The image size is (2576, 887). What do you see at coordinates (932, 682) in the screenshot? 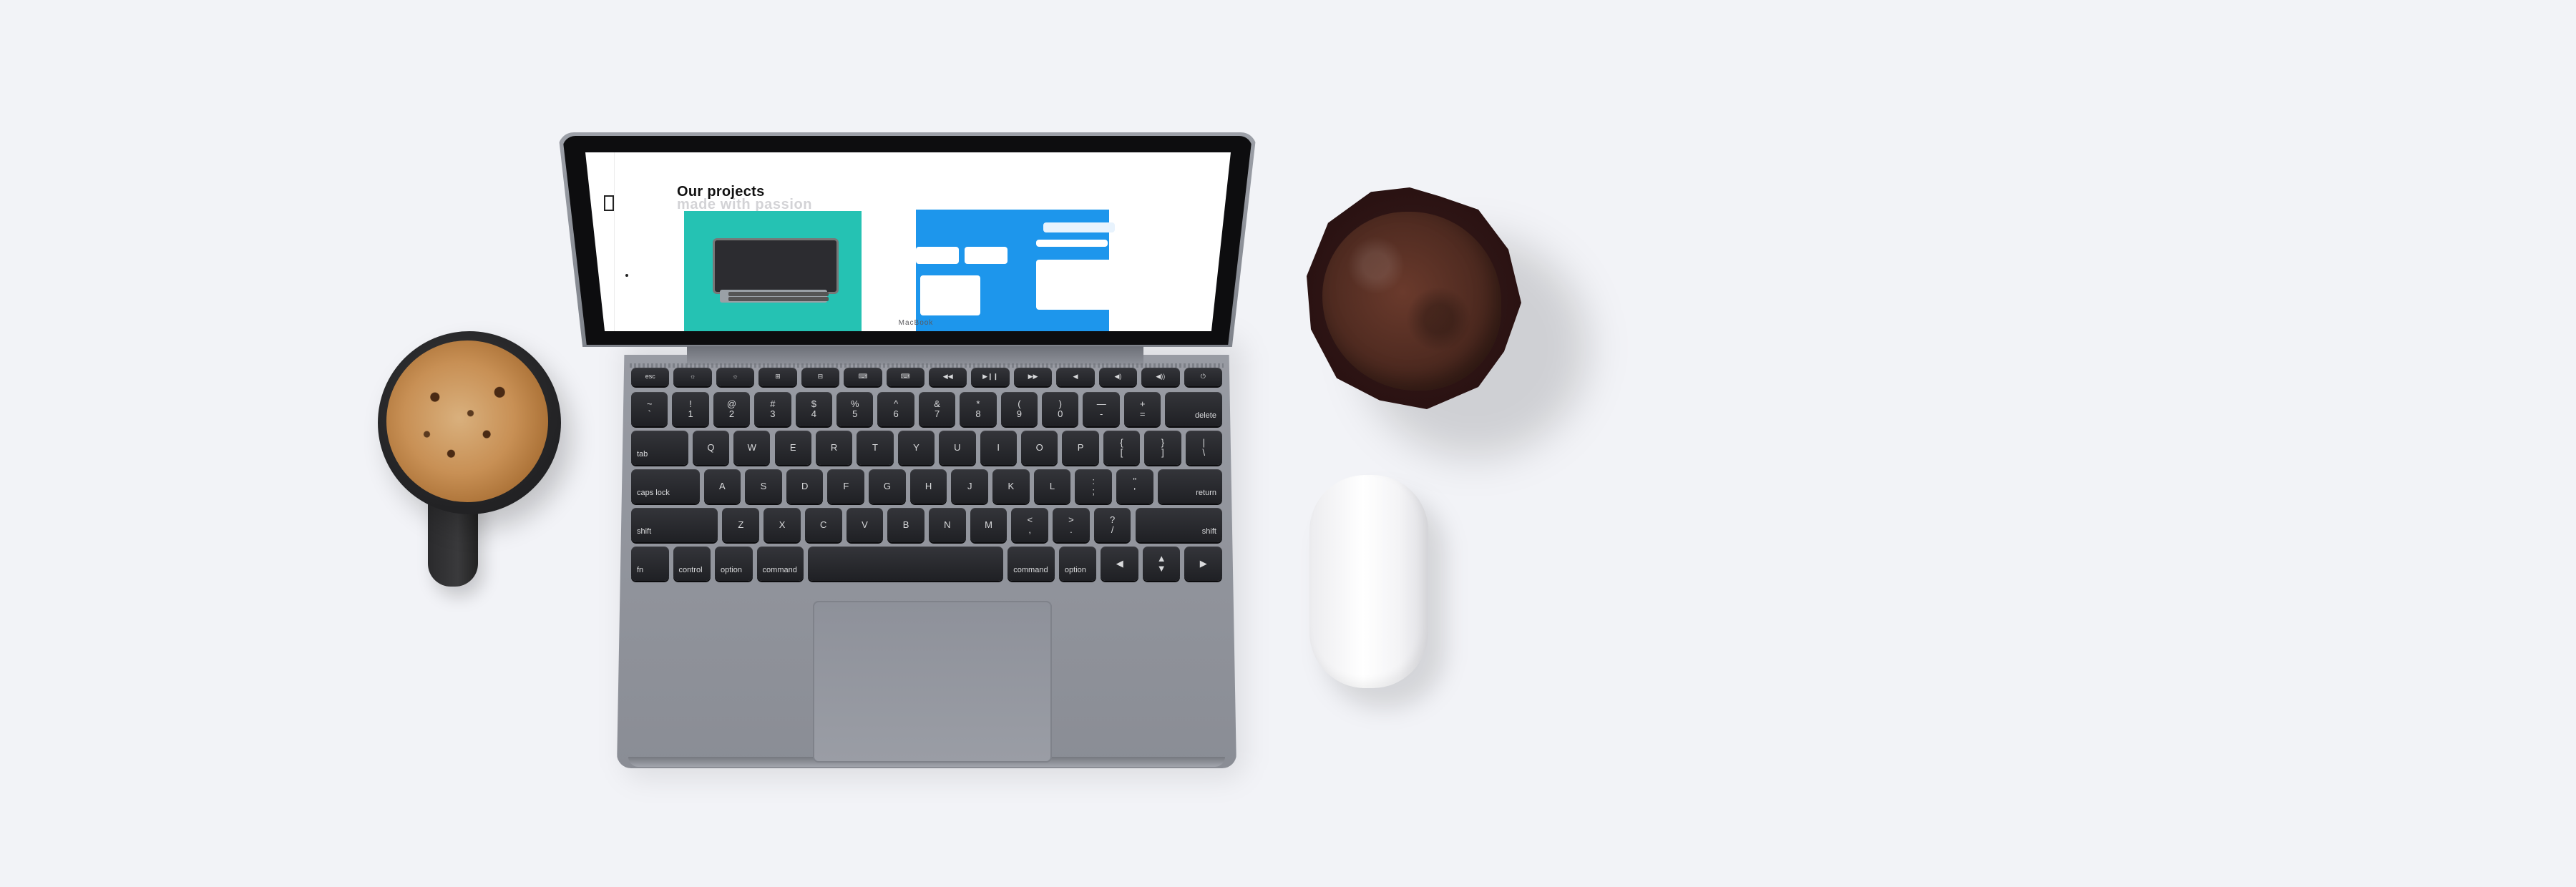
I see `trackpad` at bounding box center [932, 682].